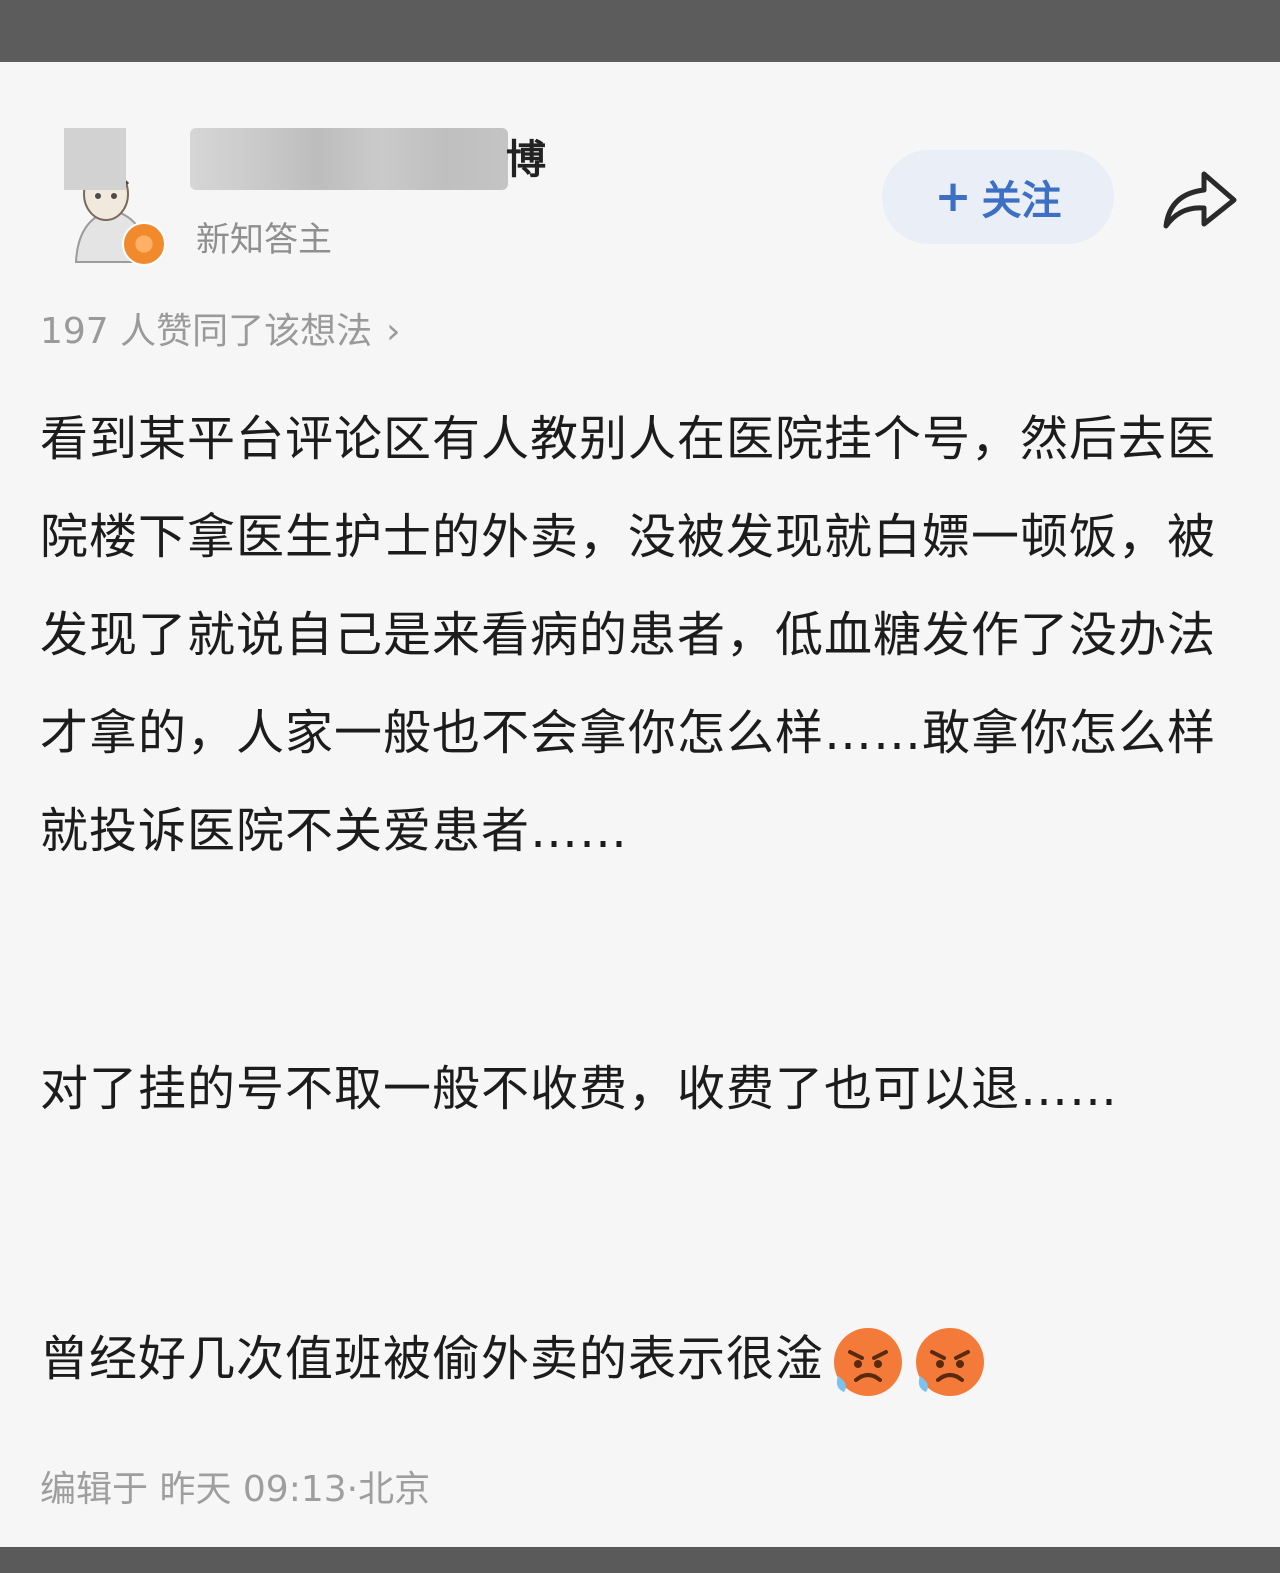 The height and width of the screenshot is (1573, 1280). What do you see at coordinates (526, 160) in the screenshot?
I see `author-name-suffix: 博` at bounding box center [526, 160].